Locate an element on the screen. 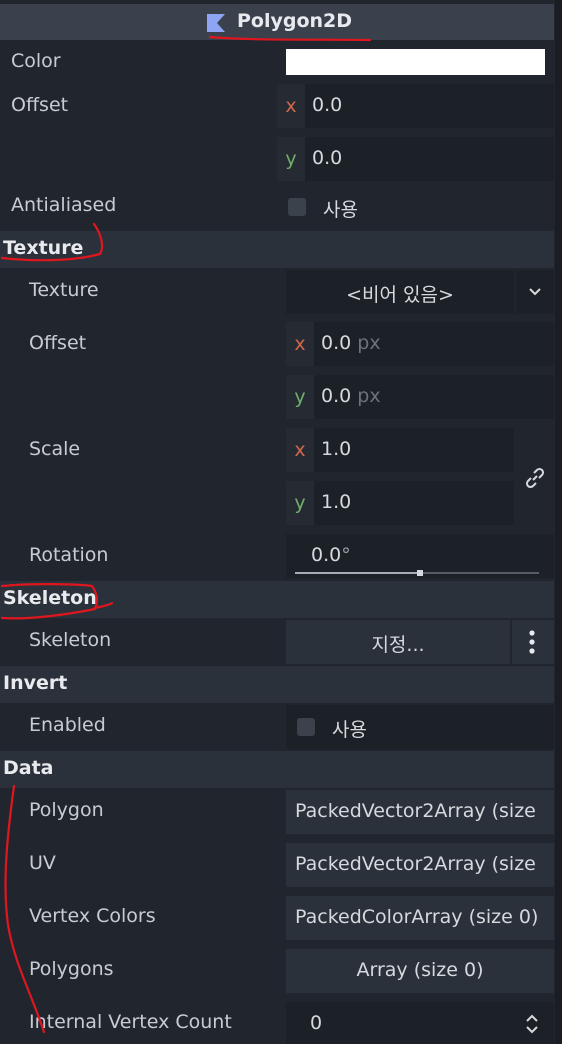  offset-y-value: 0.0 is located at coordinates (327, 158).